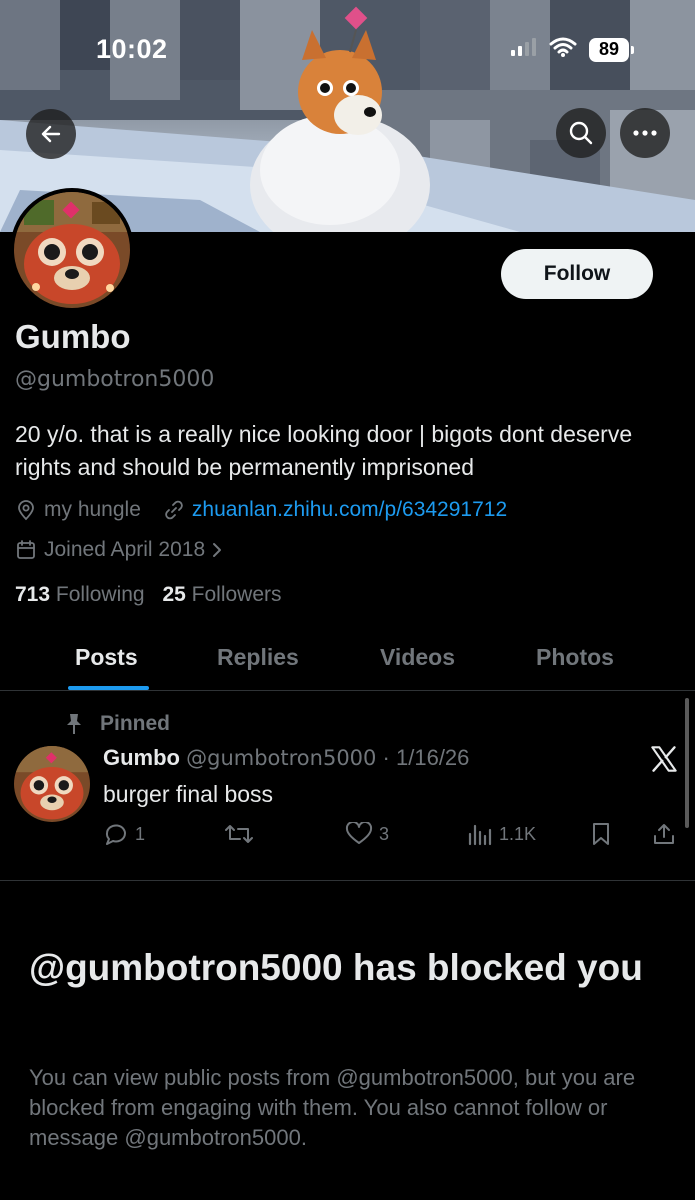 This screenshot has width=695, height=1200. What do you see at coordinates (336, 967) in the screenshot?
I see `blocked-notice-title: @gumbotron5000 has blocked you` at bounding box center [336, 967].